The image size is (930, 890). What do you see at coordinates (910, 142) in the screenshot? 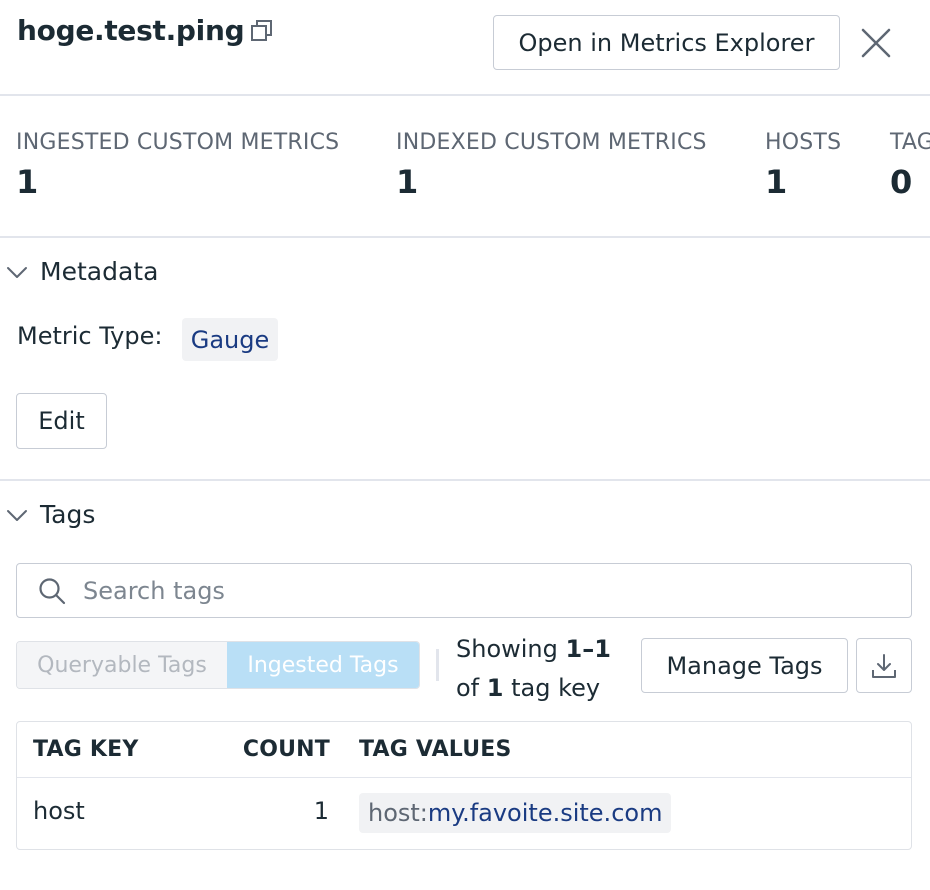
I see `stat-label: TAGS` at bounding box center [910, 142].